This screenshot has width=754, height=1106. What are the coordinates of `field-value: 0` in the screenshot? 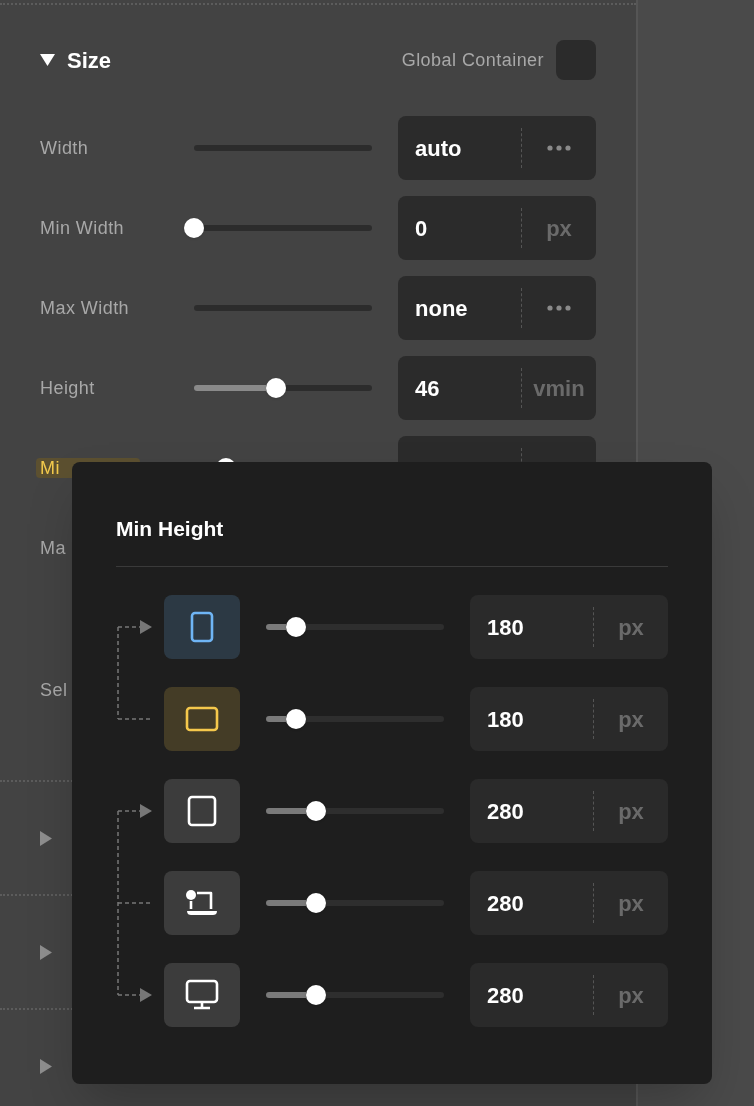 It's located at (421, 228).